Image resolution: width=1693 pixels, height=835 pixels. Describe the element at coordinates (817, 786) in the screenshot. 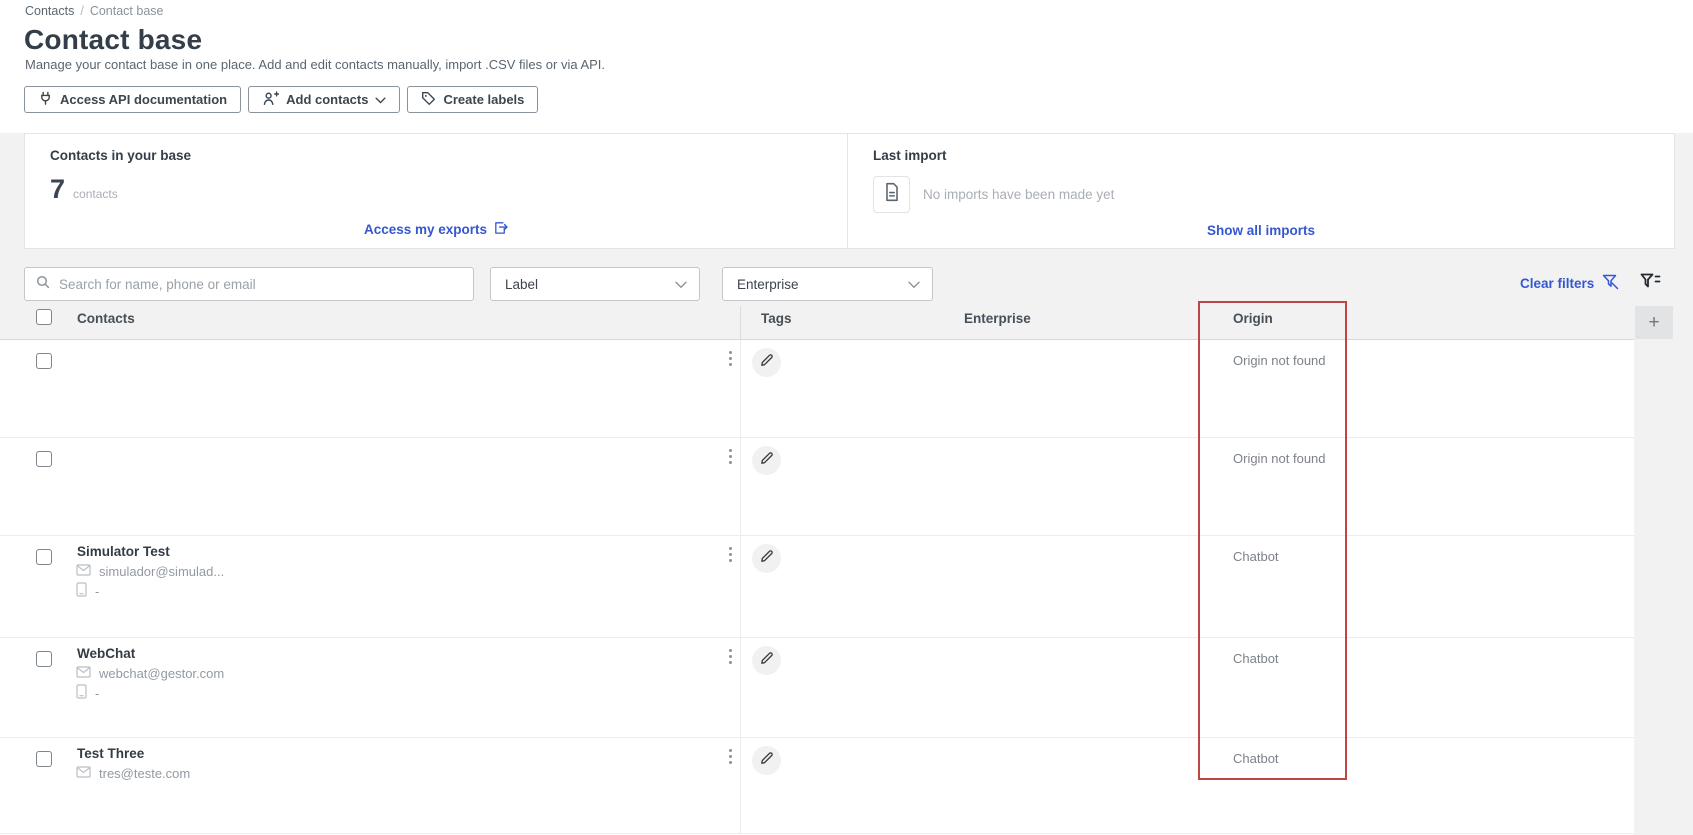

I see `table-row: Test Three tres@teste.com Chatbot` at that location.